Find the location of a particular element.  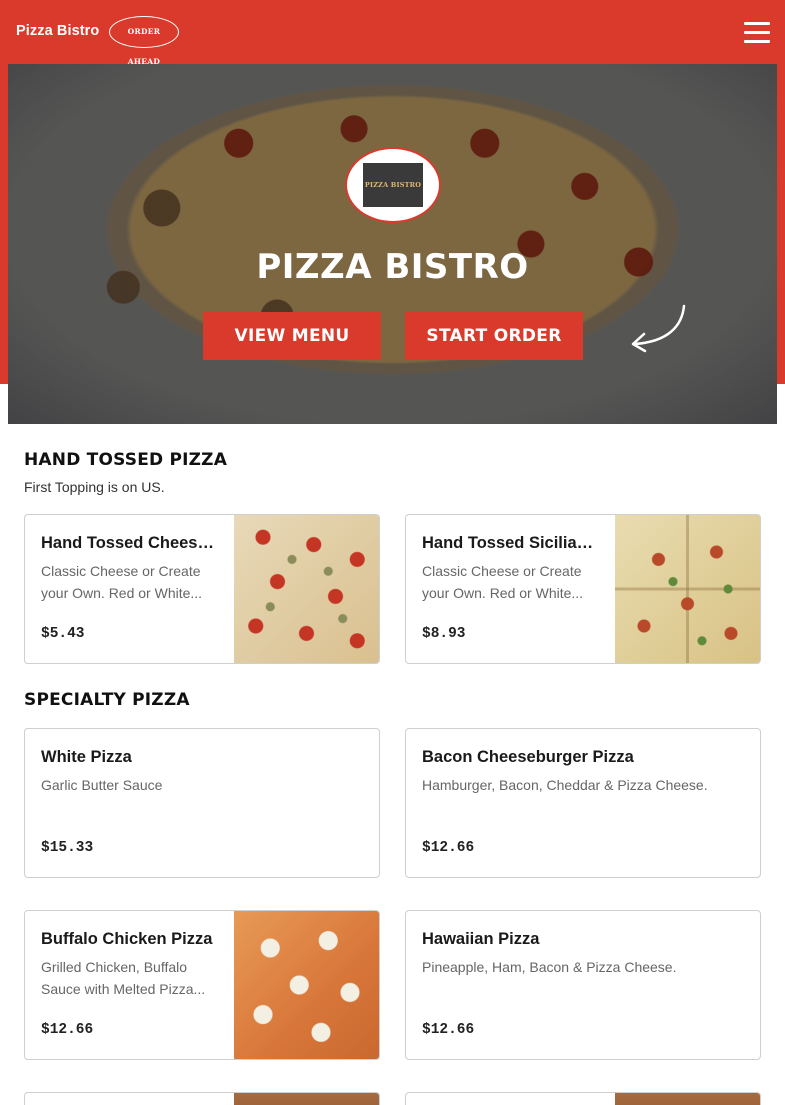

item-name: White Pizza is located at coordinates (86, 757).